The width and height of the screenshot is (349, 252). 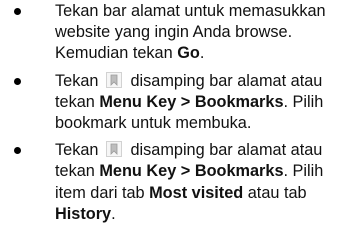 What do you see at coordinates (196, 192) in the screenshot?
I see `most-visited-label: Most visited` at bounding box center [196, 192].